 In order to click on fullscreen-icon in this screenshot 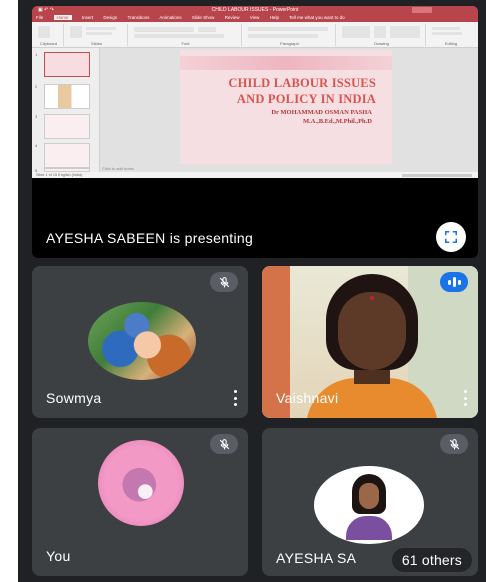, I will do `click(451, 237)`.